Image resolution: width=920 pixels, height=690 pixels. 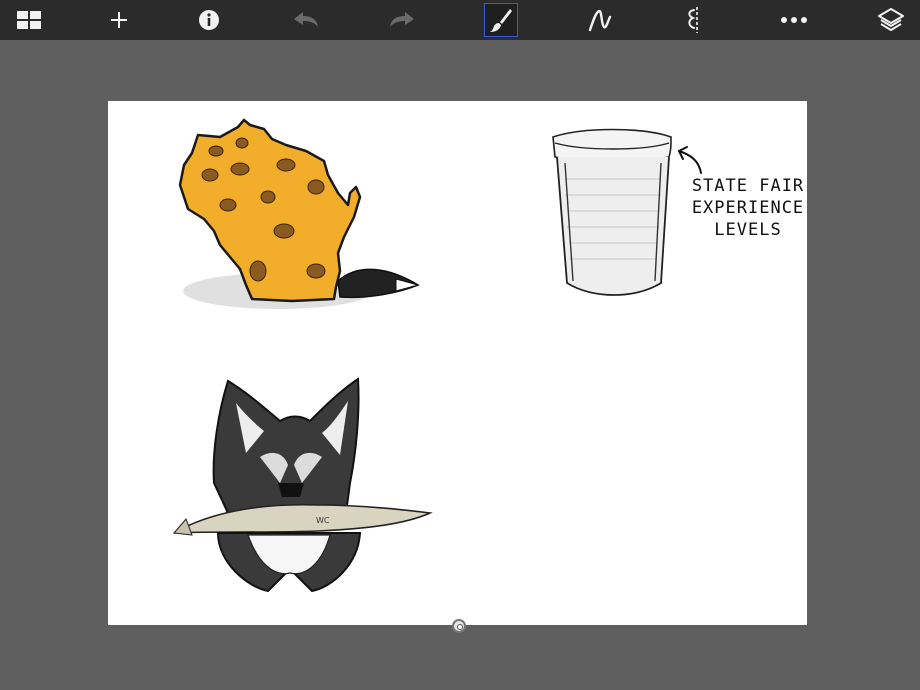 I want to click on gallery-button, so click(x=29, y=20).